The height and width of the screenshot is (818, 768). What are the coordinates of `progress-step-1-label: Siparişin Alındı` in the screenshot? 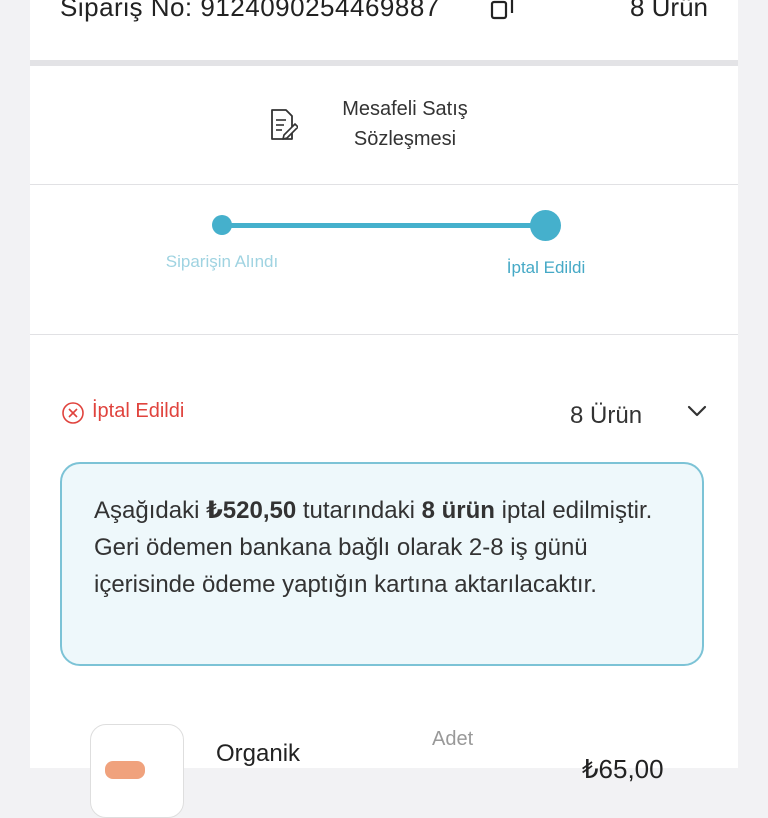 It's located at (222, 261).